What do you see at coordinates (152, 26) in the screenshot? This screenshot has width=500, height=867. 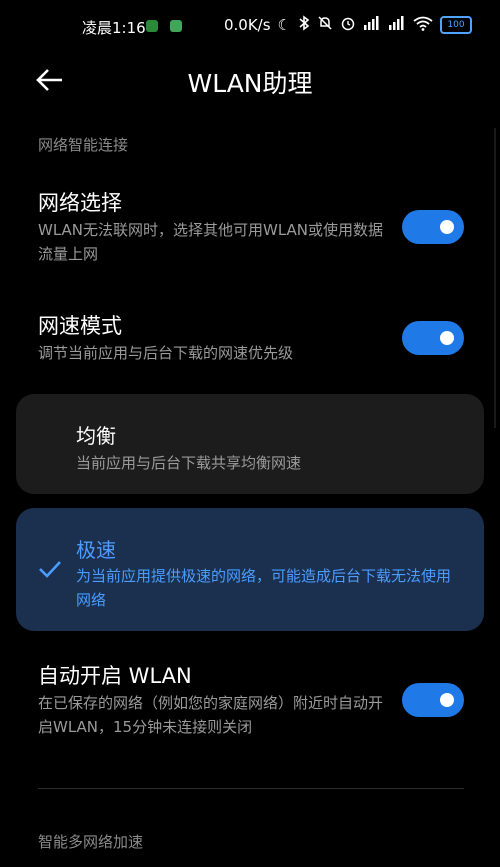 I see `shield-notification-icon` at bounding box center [152, 26].